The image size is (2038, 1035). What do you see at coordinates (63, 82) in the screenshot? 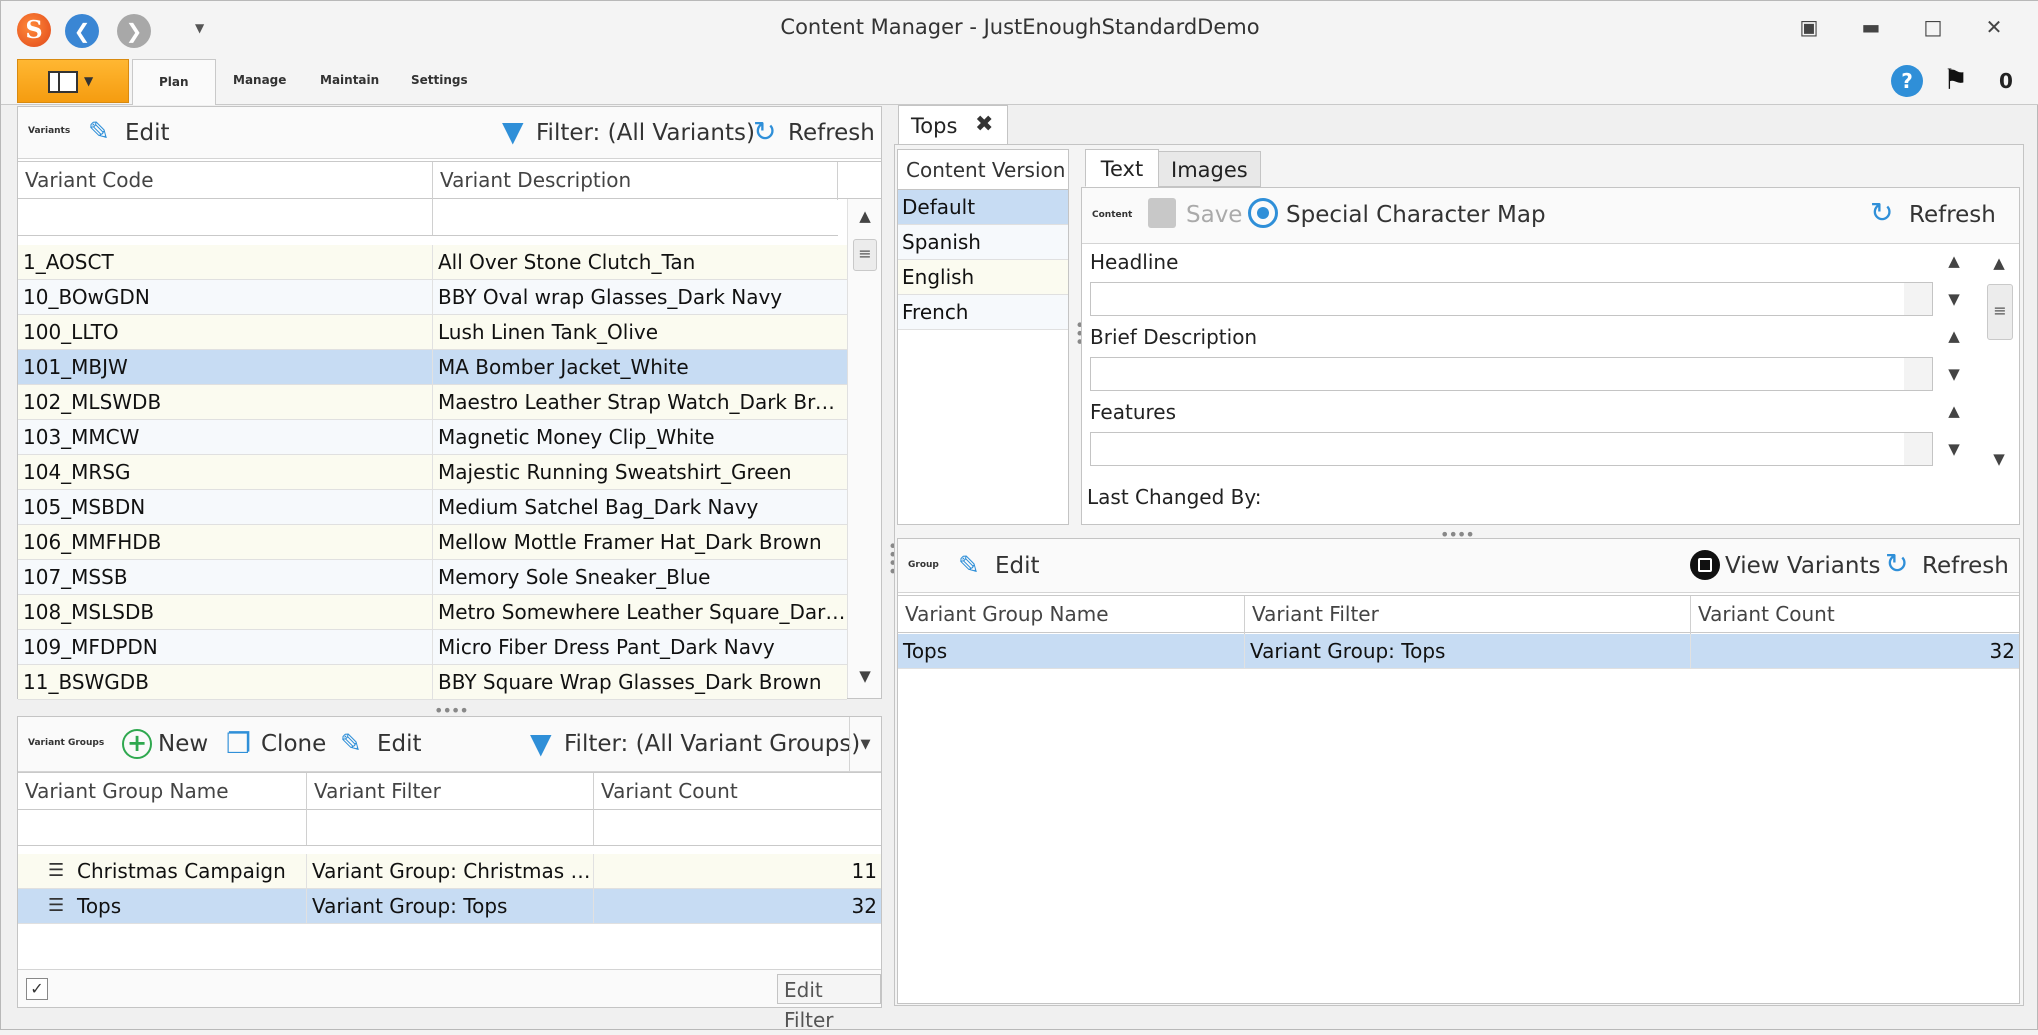
I see `layout-icon` at bounding box center [63, 82].